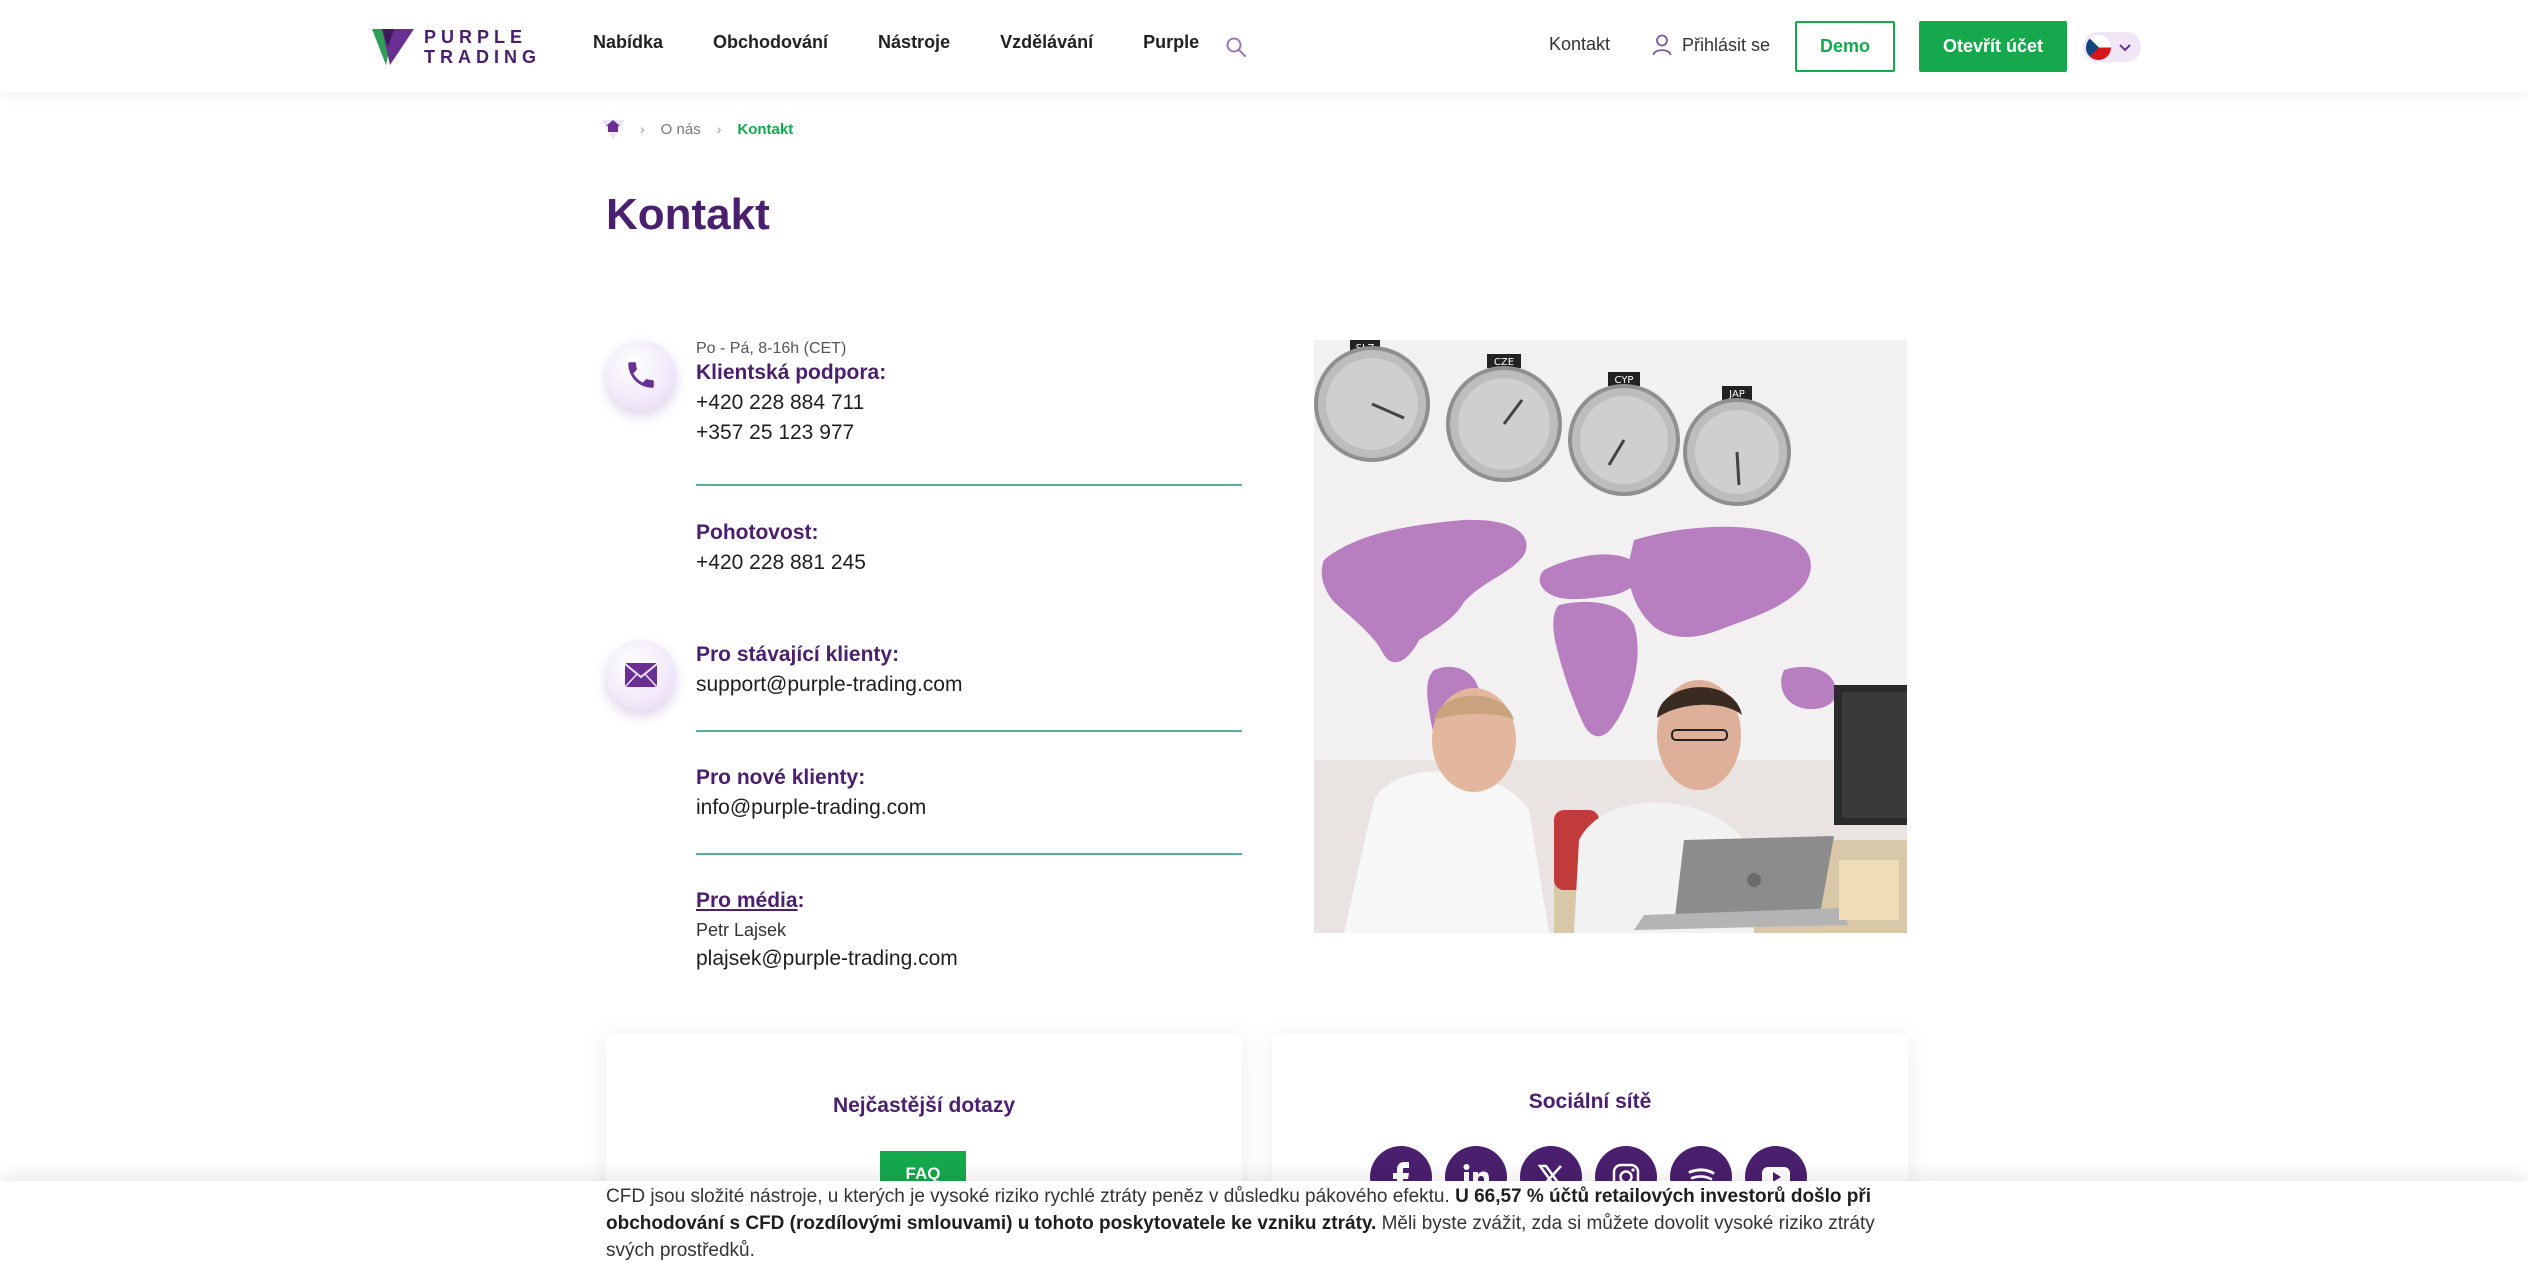 The width and height of the screenshot is (2528, 1278). I want to click on login-link: Přihlásit se, so click(1711, 45).